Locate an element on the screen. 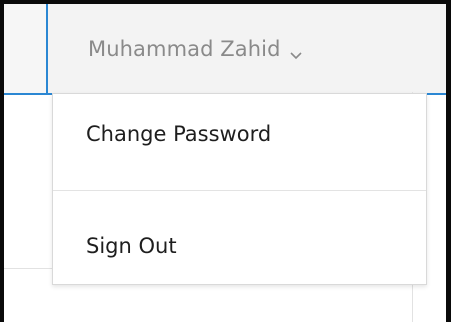 This screenshot has height=322, width=451. header-divider is located at coordinates (47, 49).